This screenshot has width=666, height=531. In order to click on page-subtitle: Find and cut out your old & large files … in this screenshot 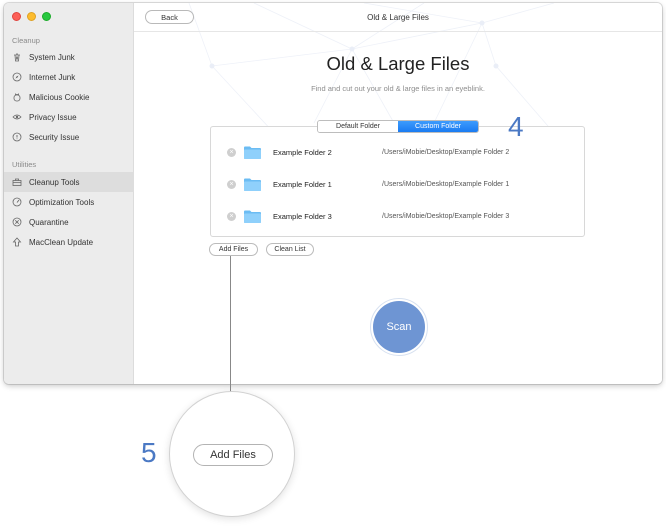, I will do `click(398, 88)`.